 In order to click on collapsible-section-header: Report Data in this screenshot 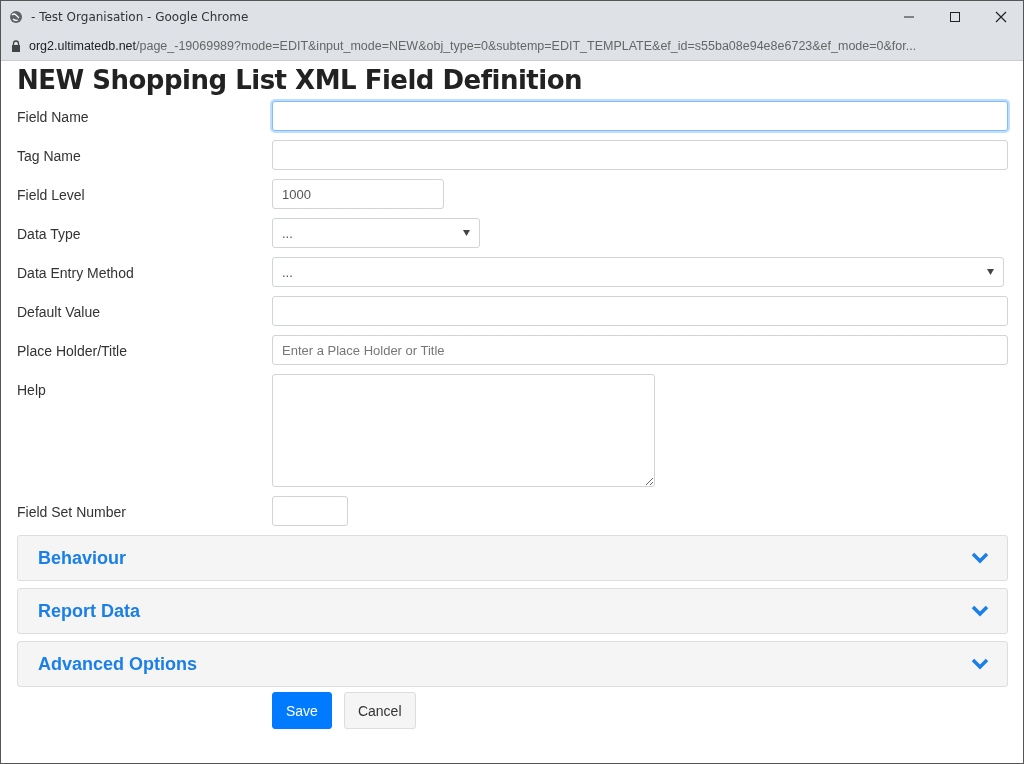, I will do `click(512, 611)`.